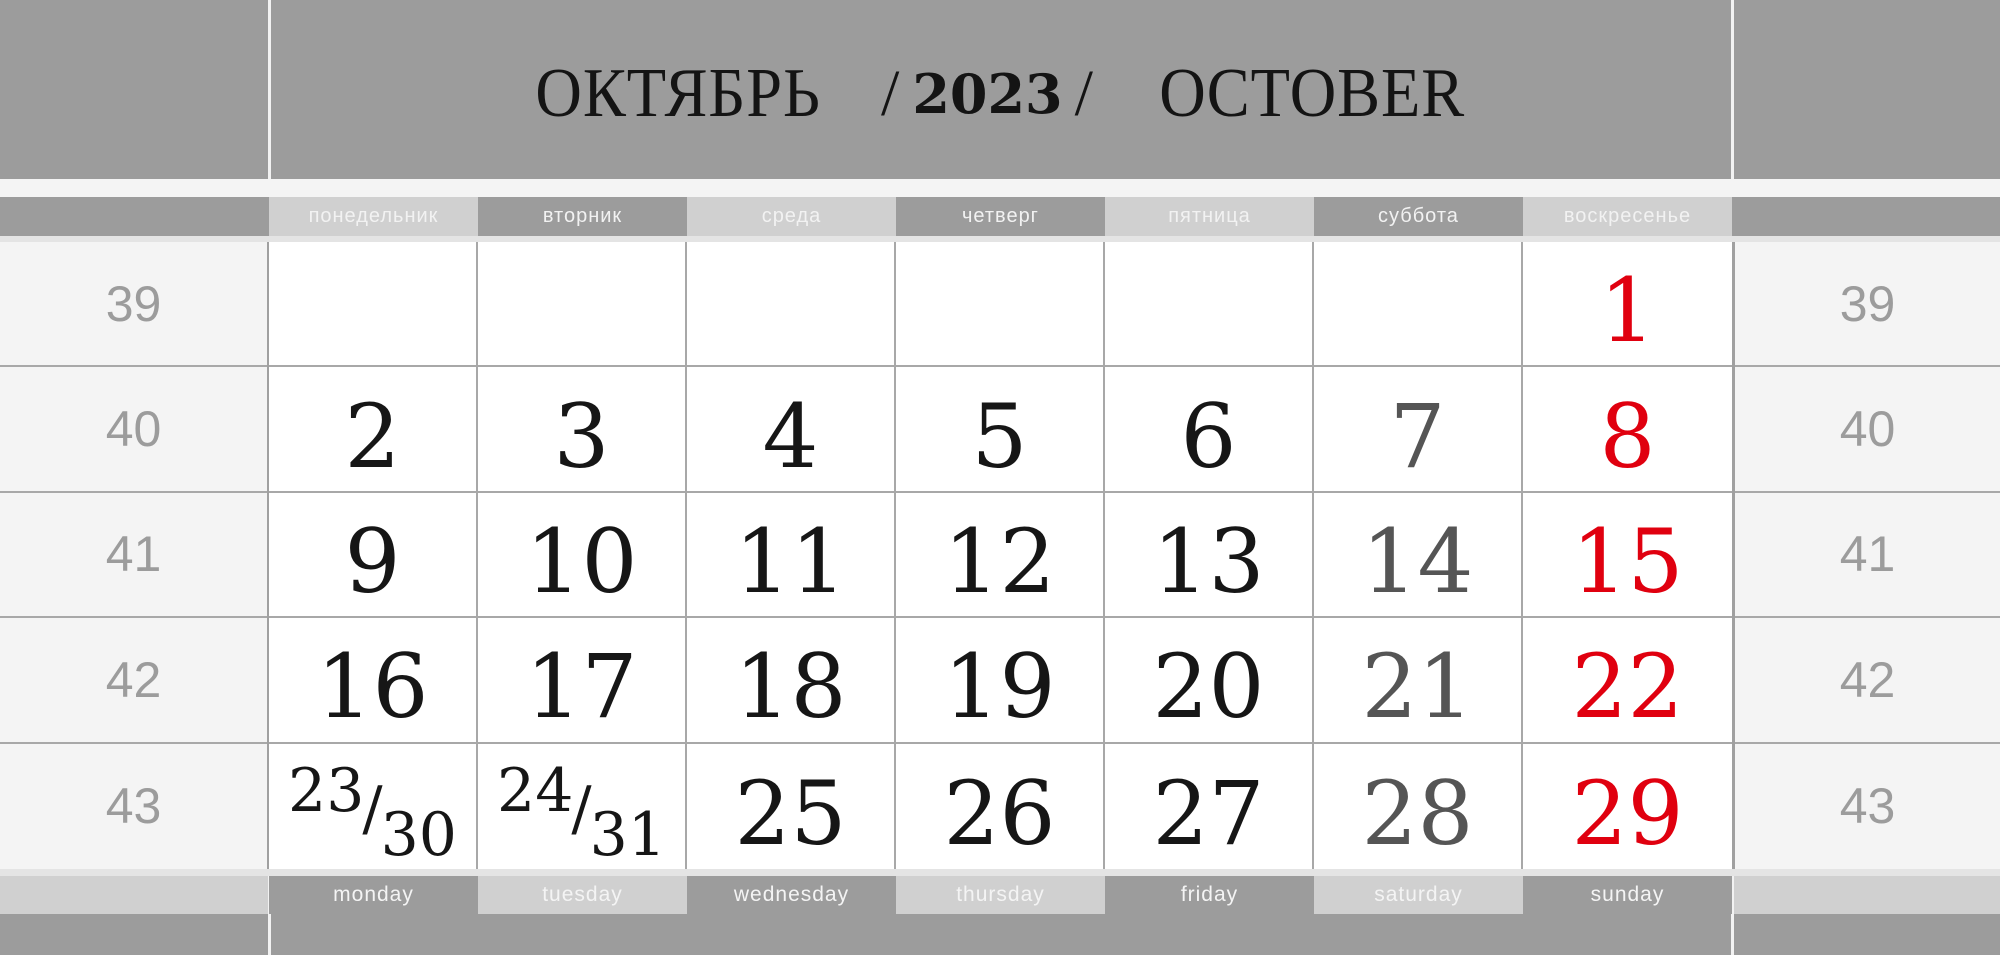  Describe the element at coordinates (999, 561) in the screenshot. I see `day-number: 12` at that location.